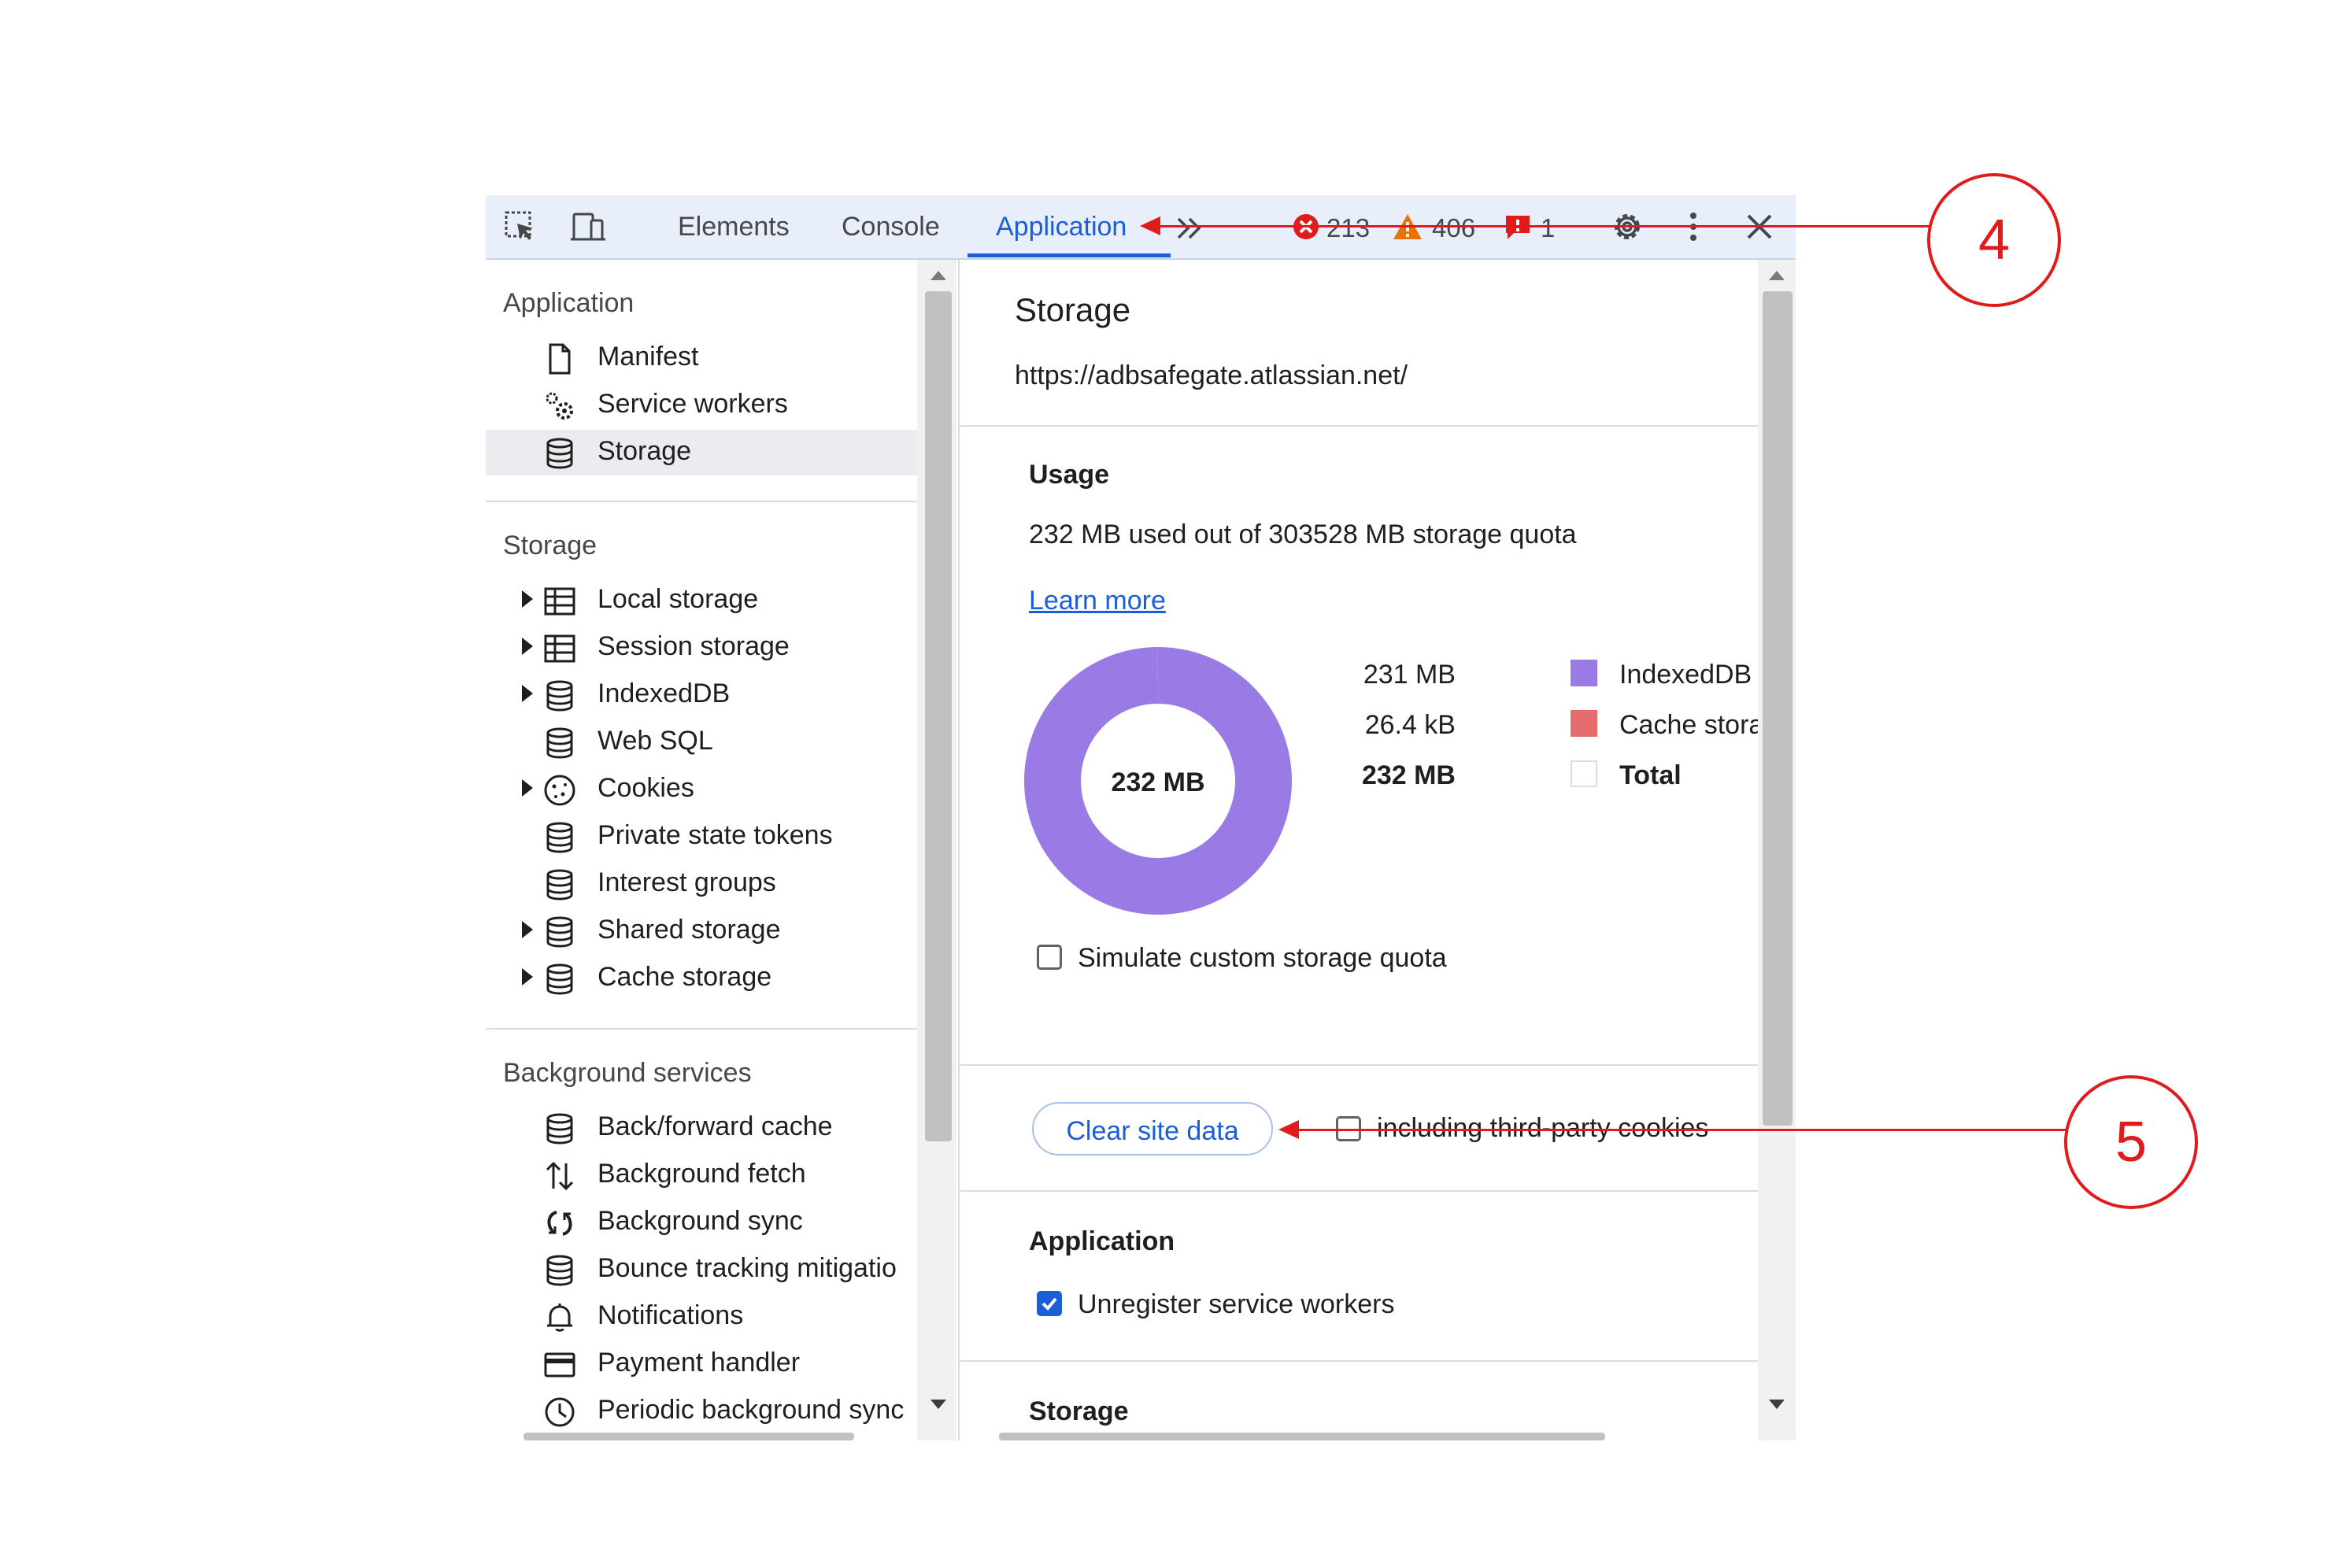 The height and width of the screenshot is (1568, 2342). What do you see at coordinates (1548, 228) in the screenshot?
I see `issues-count: 1` at bounding box center [1548, 228].